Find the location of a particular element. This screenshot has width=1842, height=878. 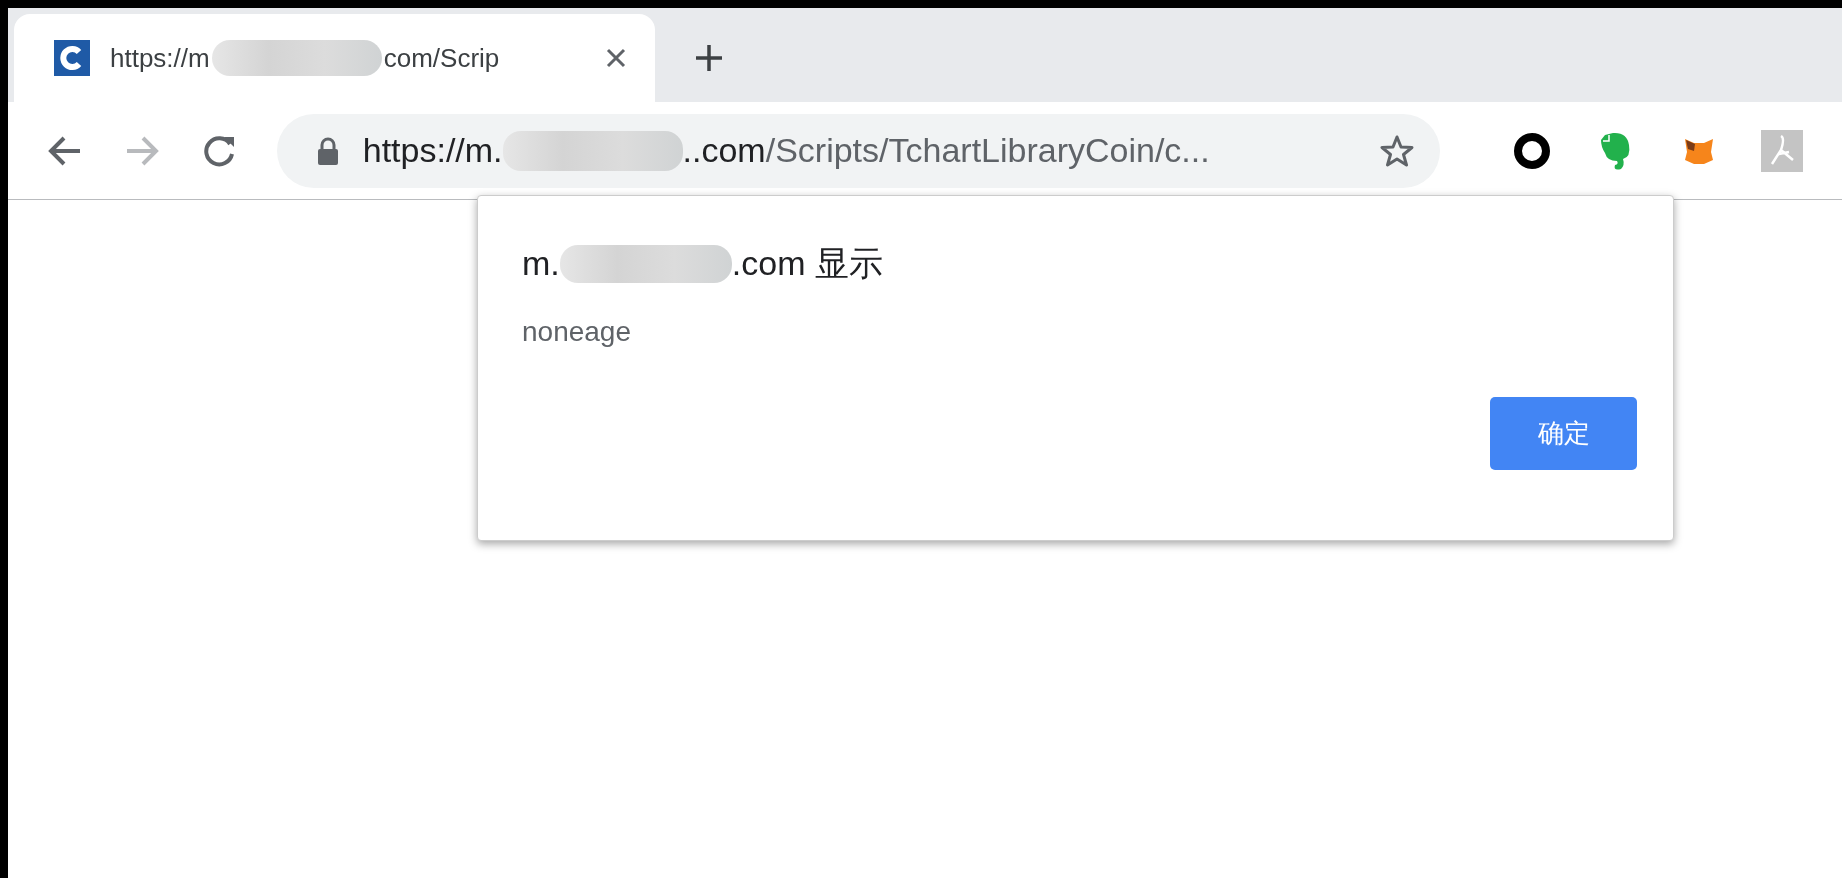

browser-tab: https://m com/Scrip is located at coordinates (334, 58).